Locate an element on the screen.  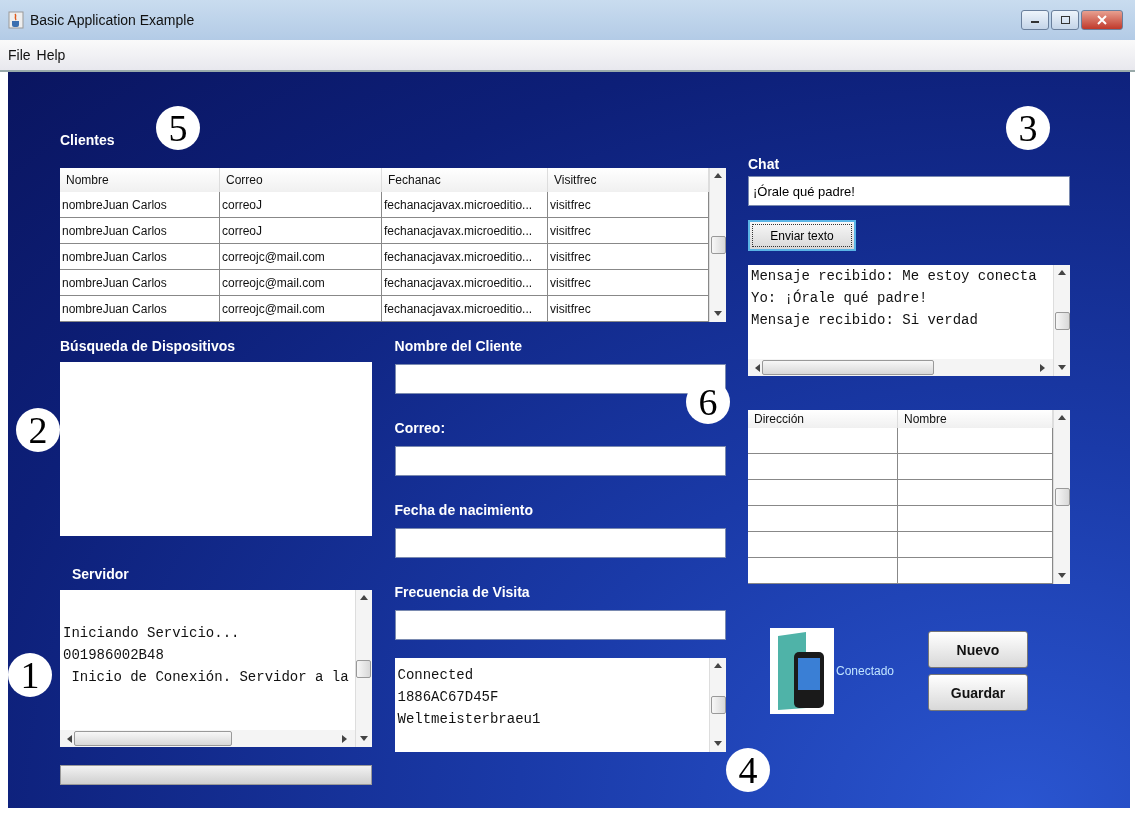
callout-number: 2 is located at coordinates (38, 430).